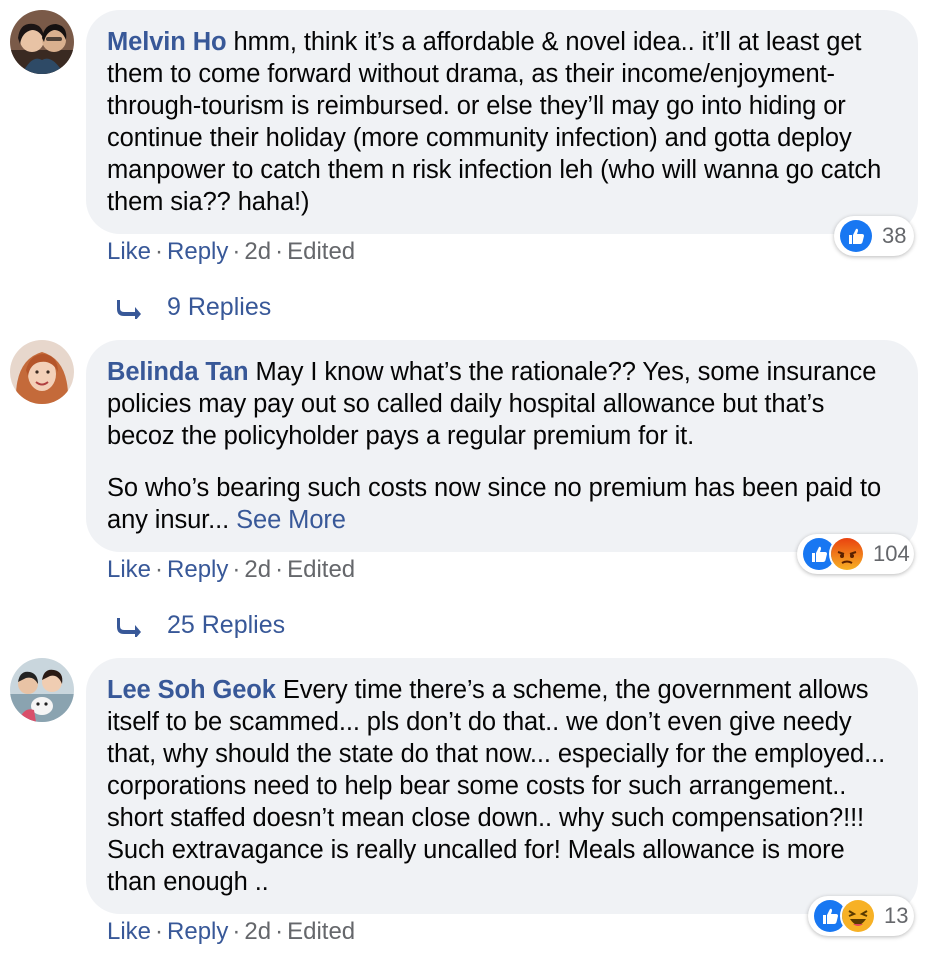 The image size is (938, 959). Describe the element at coordinates (178, 372) in the screenshot. I see `author-name: Belinda Tan` at that location.